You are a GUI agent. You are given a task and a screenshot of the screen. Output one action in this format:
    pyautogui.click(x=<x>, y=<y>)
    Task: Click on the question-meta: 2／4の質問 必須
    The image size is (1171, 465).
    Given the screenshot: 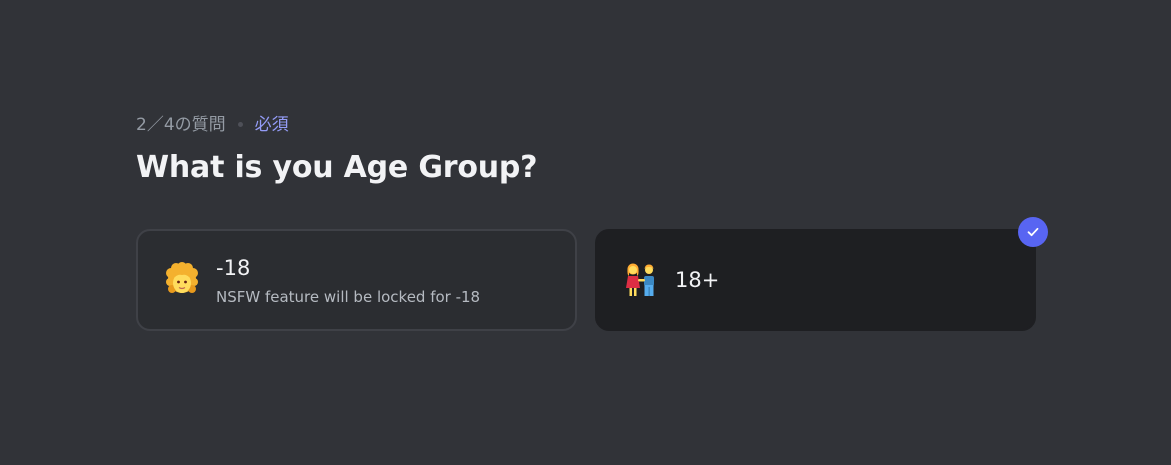 What is the action you would take?
    pyautogui.click(x=212, y=122)
    